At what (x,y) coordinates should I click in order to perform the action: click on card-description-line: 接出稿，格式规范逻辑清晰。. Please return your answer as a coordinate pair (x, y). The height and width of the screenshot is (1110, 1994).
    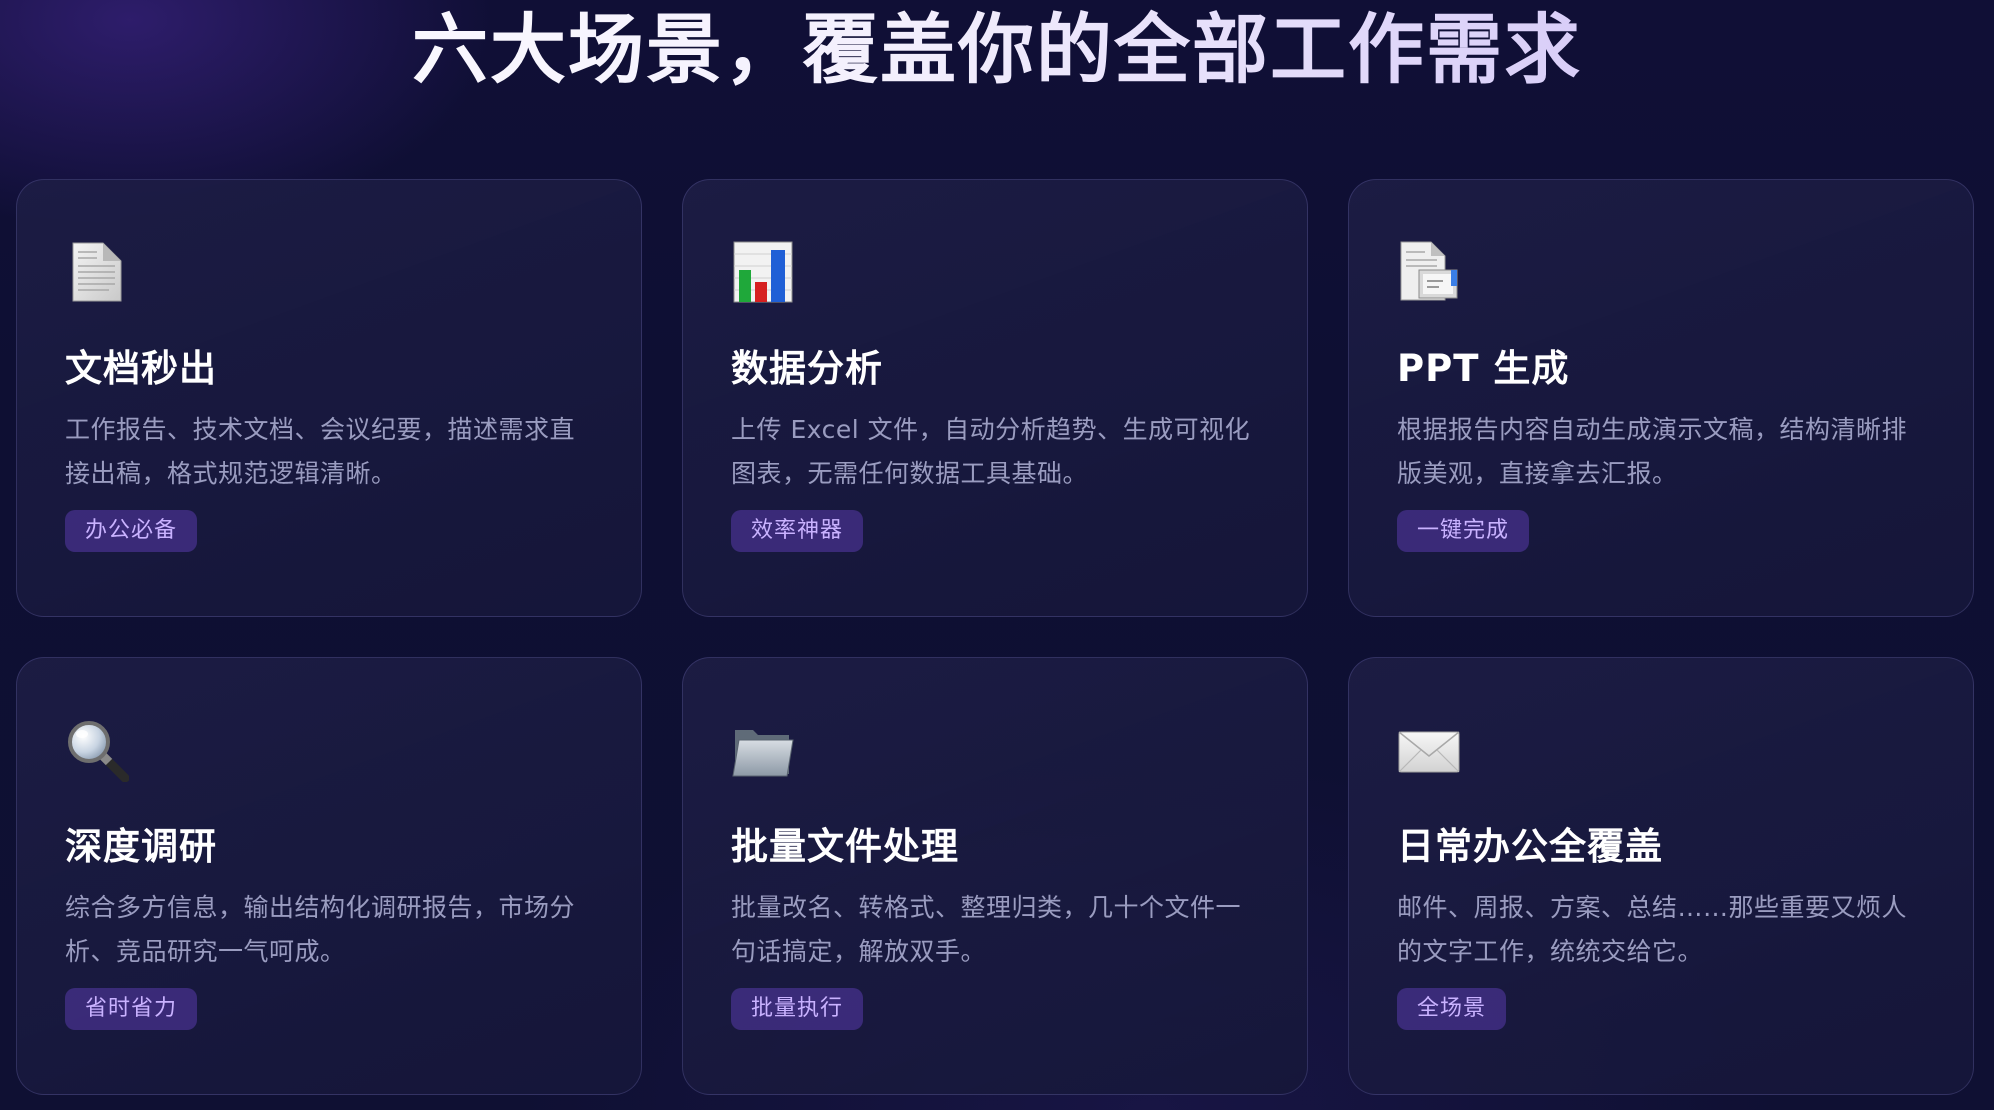
    Looking at the image, I should click on (231, 473).